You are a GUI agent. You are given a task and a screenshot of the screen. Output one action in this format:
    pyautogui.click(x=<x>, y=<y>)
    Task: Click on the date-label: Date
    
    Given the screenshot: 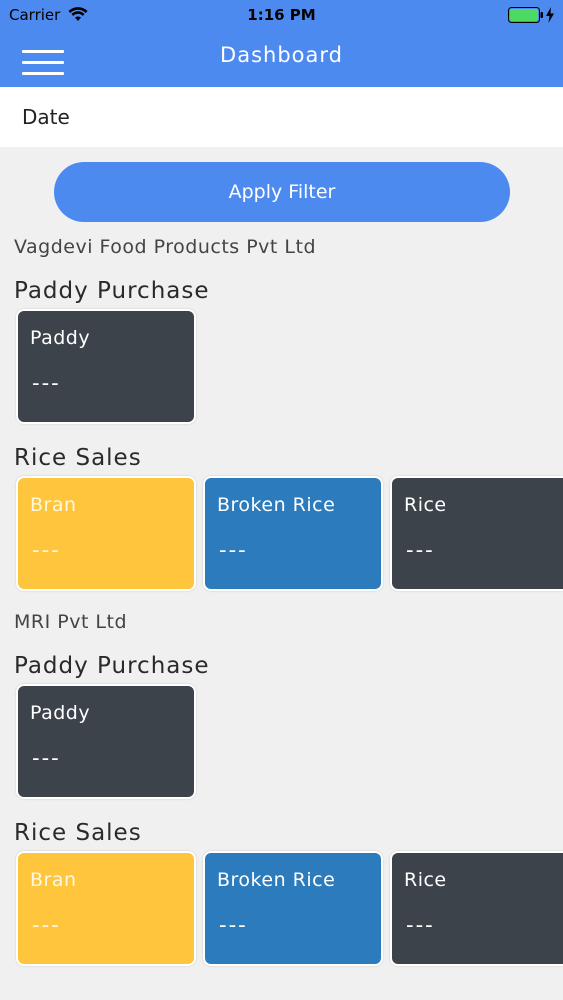 What is the action you would take?
    pyautogui.click(x=46, y=117)
    